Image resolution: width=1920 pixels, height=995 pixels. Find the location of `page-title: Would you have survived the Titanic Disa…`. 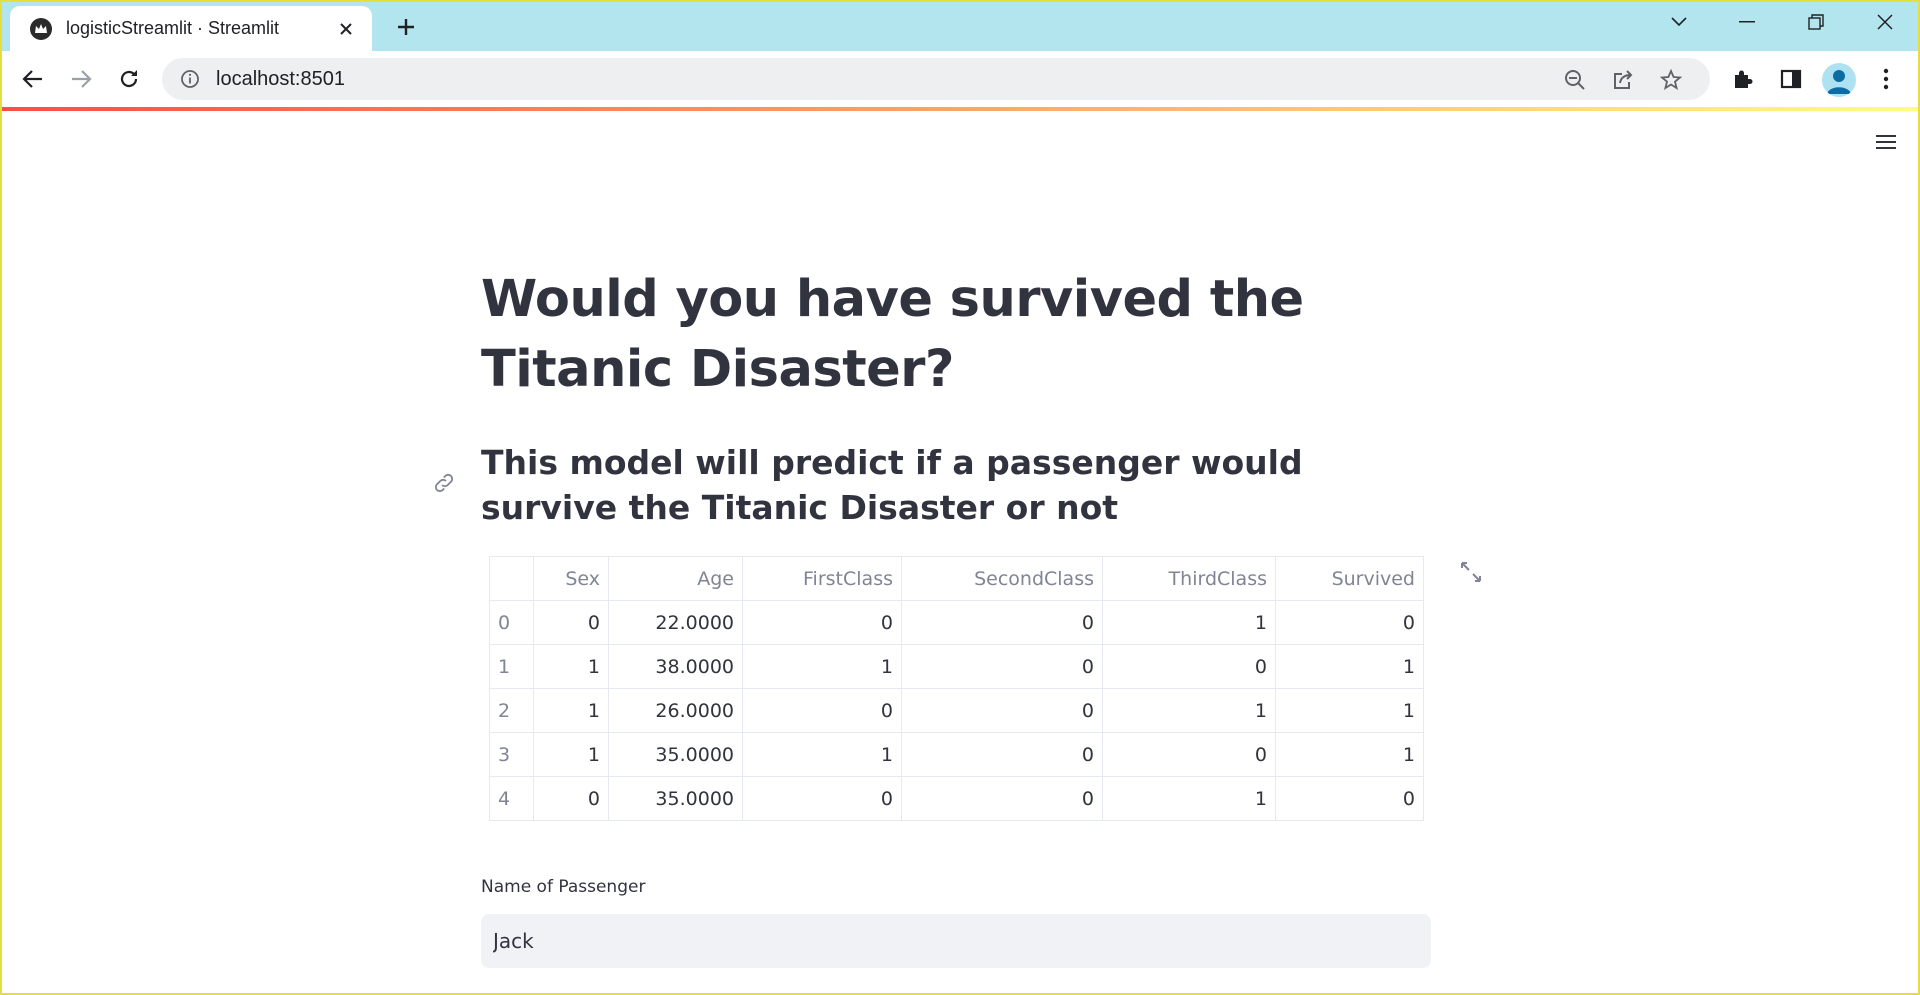

page-title: Would you have survived the Titanic Disa… is located at coordinates (892, 334).